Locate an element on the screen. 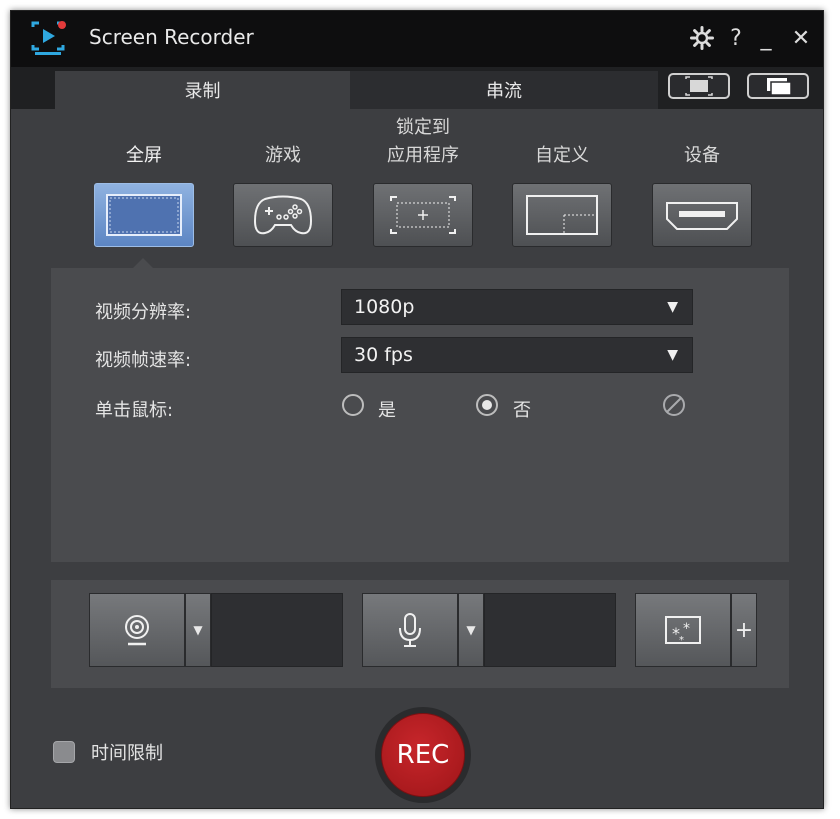 Image resolution: width=840 pixels, height=819 pixels. resolution-value: 1080p is located at coordinates (384, 307).